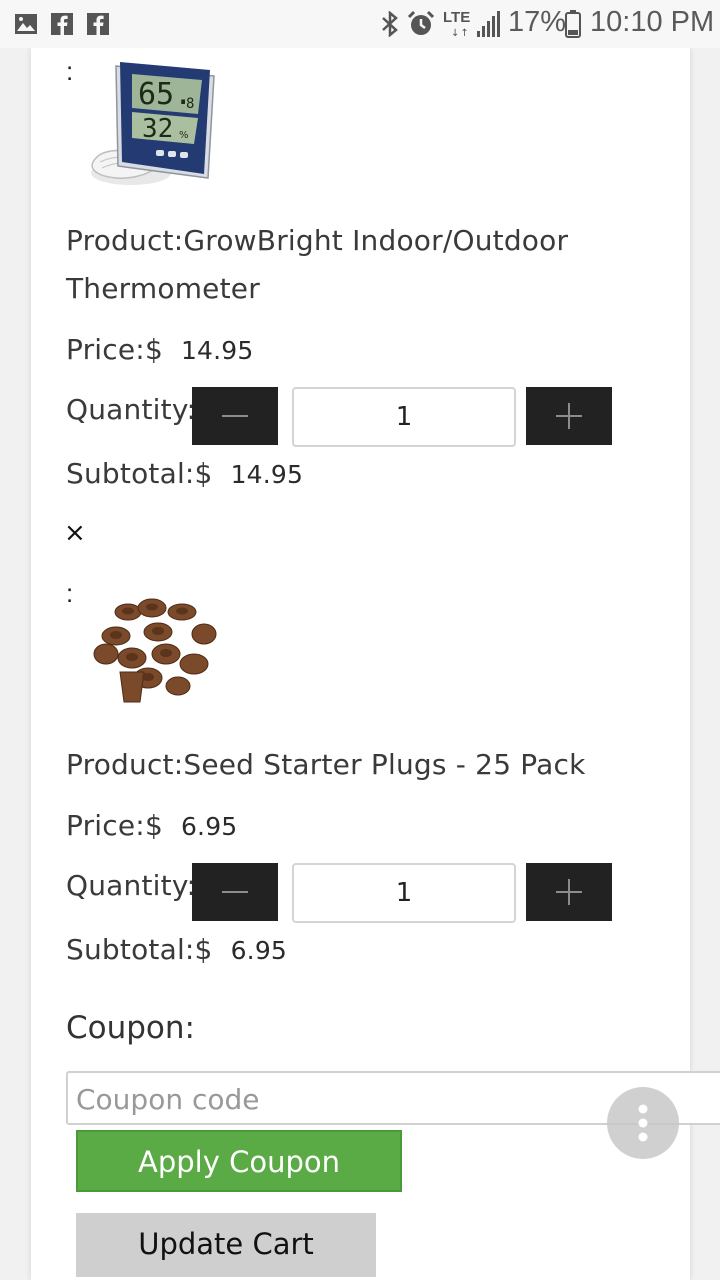 This screenshot has width=720, height=1280. I want to click on subtotal-row: Subtotal:$ 14.95, so click(184, 473).